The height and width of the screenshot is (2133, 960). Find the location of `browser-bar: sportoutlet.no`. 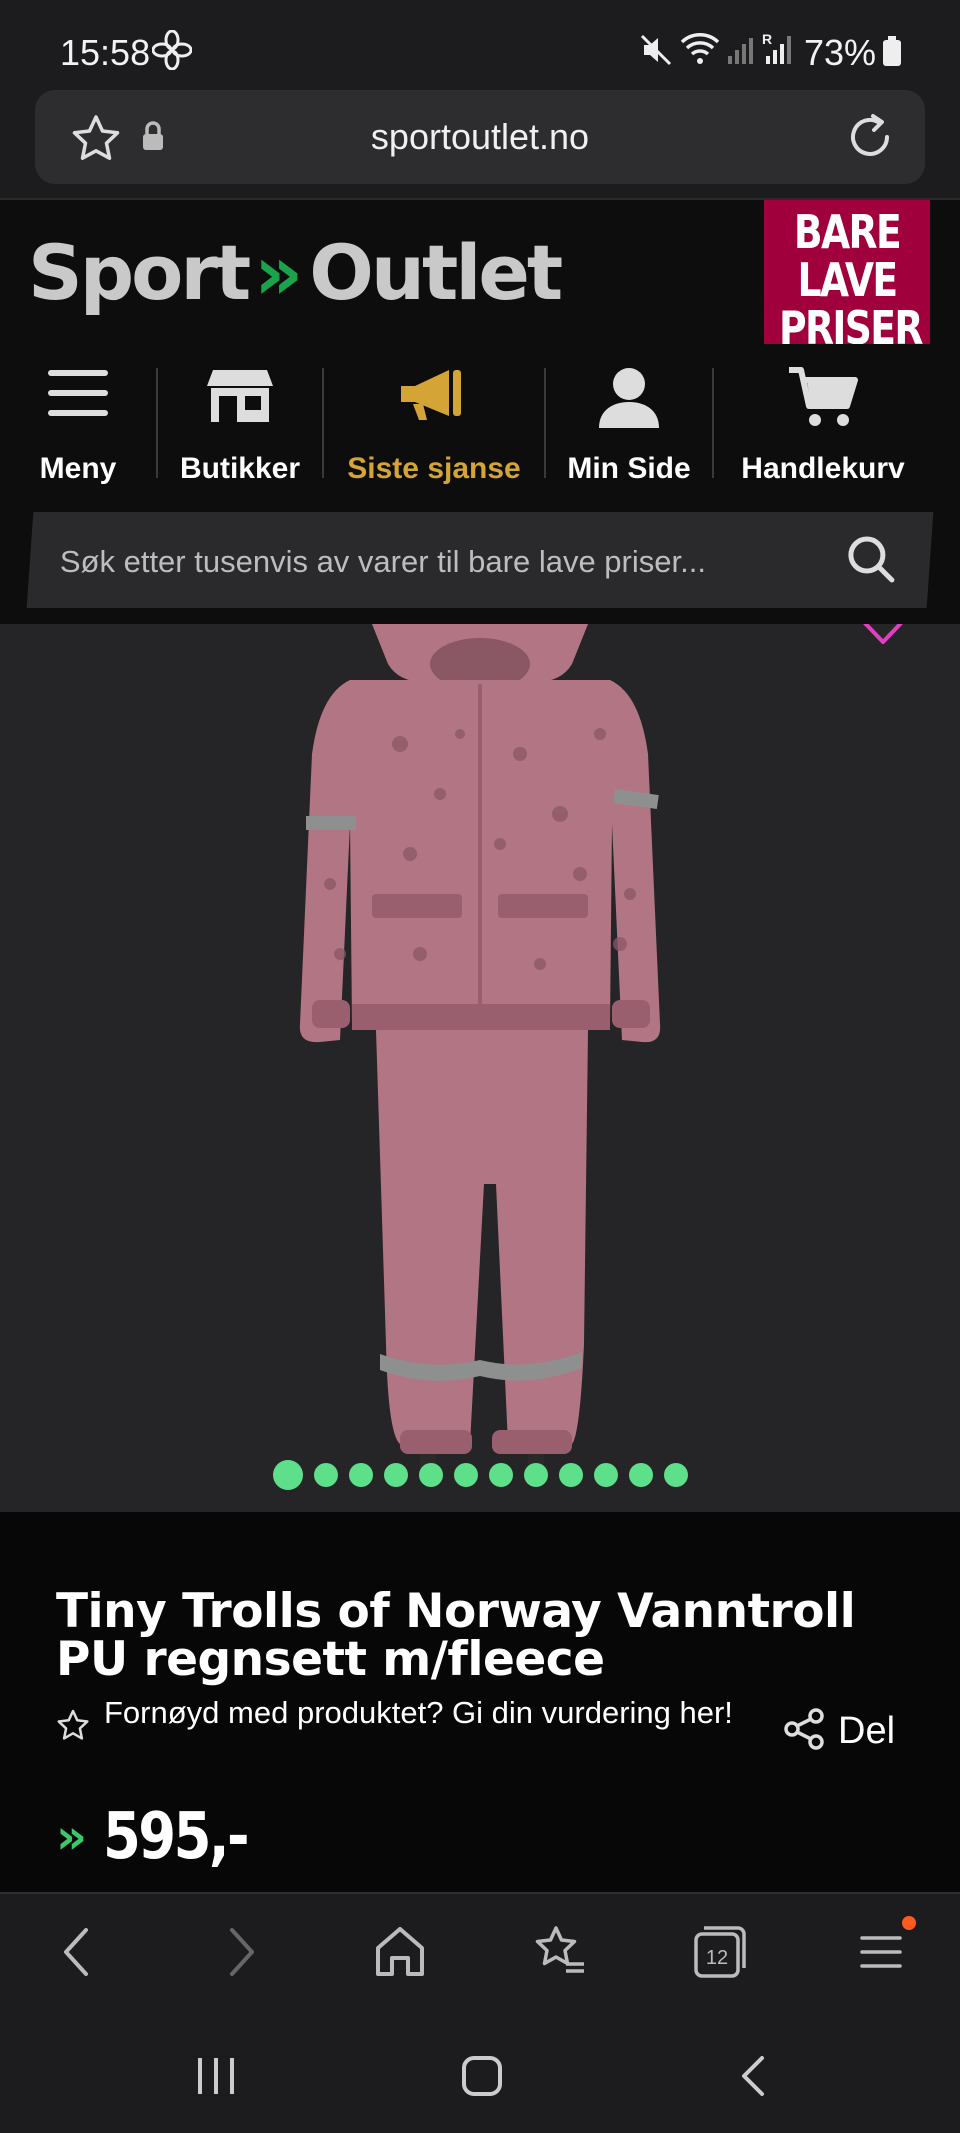

browser-bar: sportoutlet.no is located at coordinates (480, 144).